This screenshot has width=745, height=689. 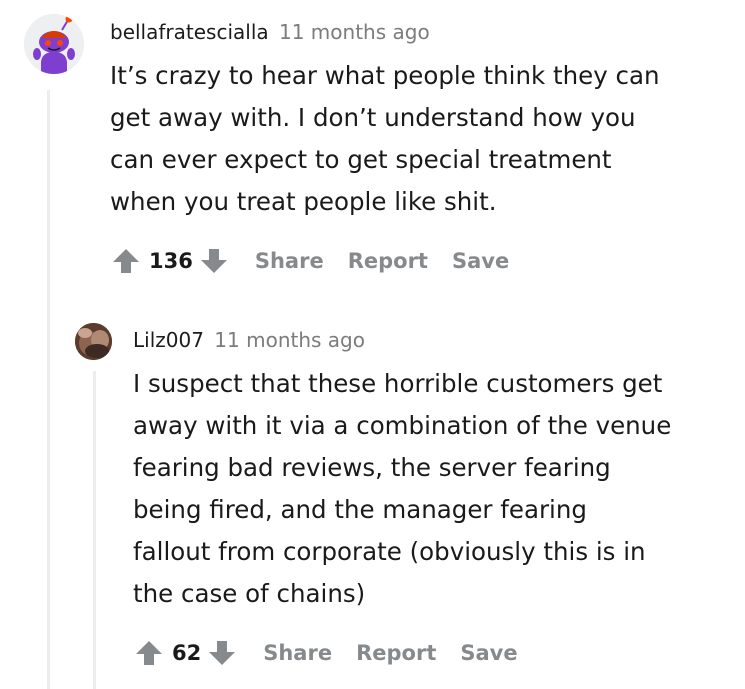 What do you see at coordinates (171, 261) in the screenshot?
I see `vote-count: 136` at bounding box center [171, 261].